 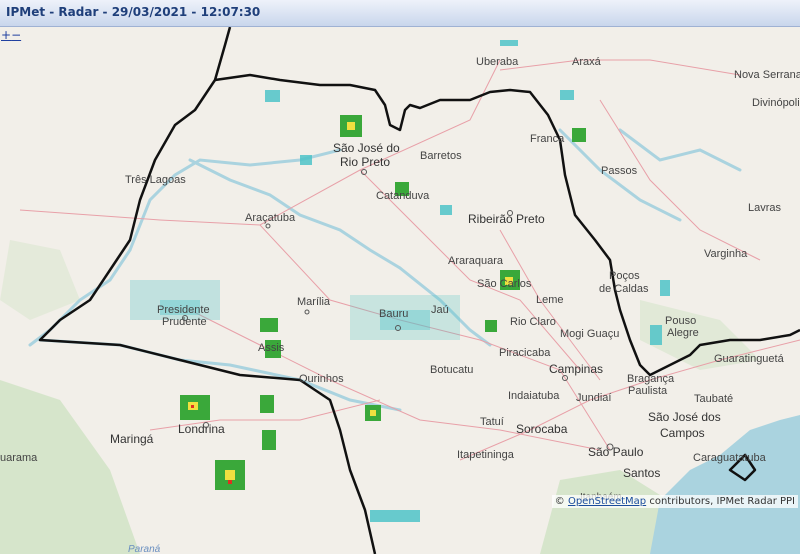 I want to click on window-title: IPMet - Radar - 29/03/2021 - 12:07:30, so click(x=400, y=13).